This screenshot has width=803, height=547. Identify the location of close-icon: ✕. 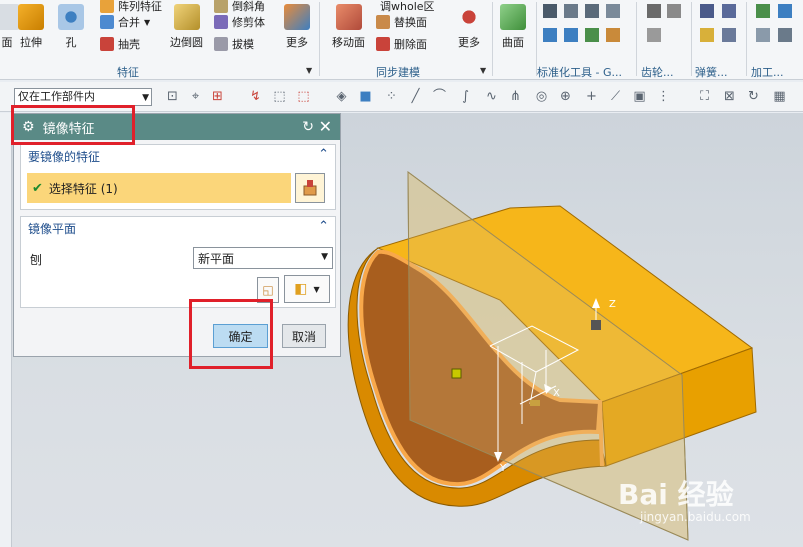
(325, 126).